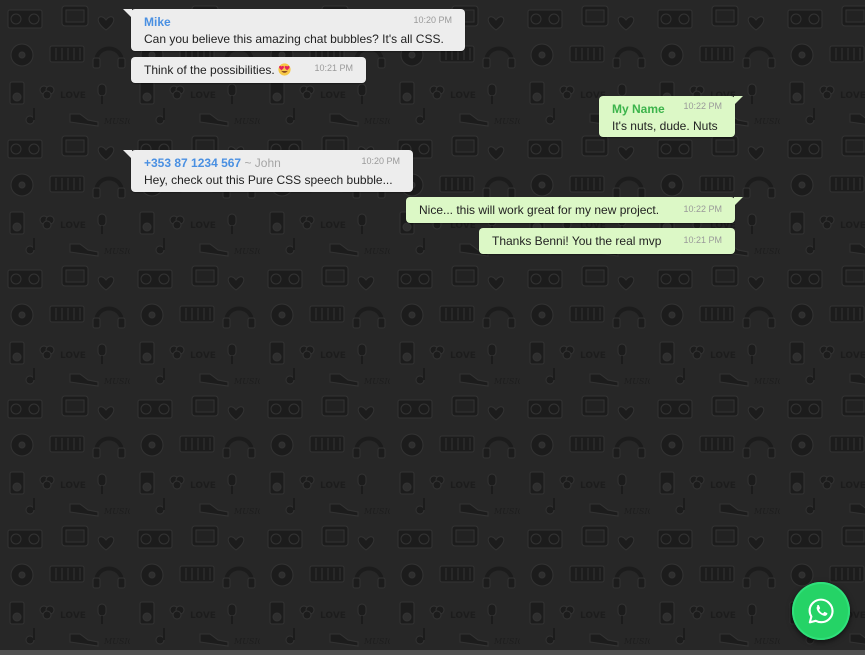 This screenshot has height=655, width=865. I want to click on message-bubble-outgoing: Thanks Benni! You the real mvp 10:21 PM, so click(607, 241).